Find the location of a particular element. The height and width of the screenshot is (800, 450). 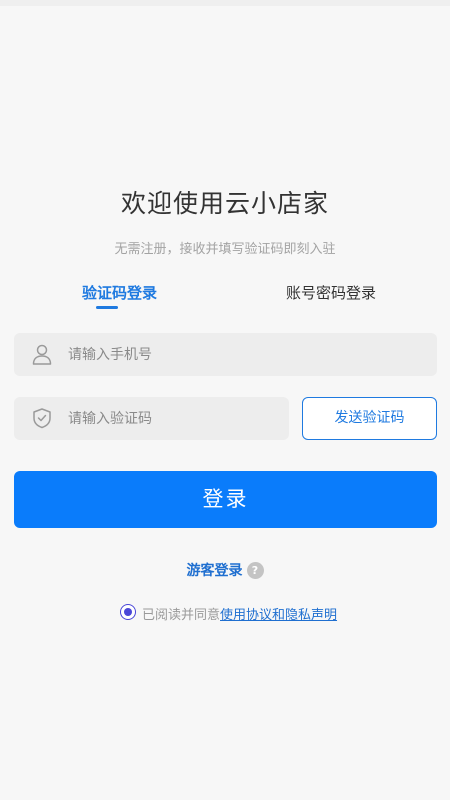

phone-input is located at coordinates (243, 354).